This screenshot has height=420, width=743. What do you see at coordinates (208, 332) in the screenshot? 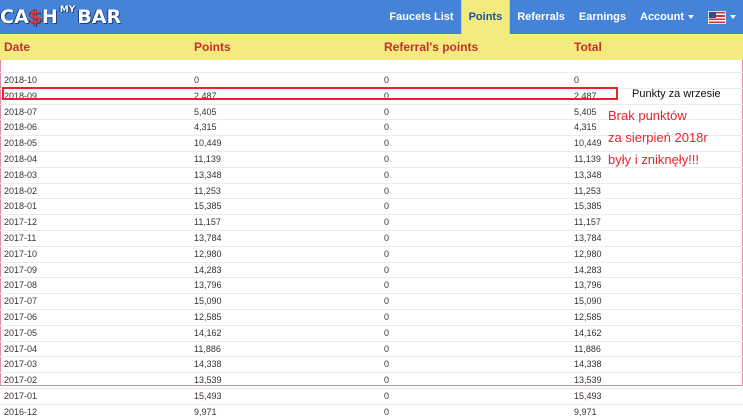
I see `cell-points: 14,162` at bounding box center [208, 332].